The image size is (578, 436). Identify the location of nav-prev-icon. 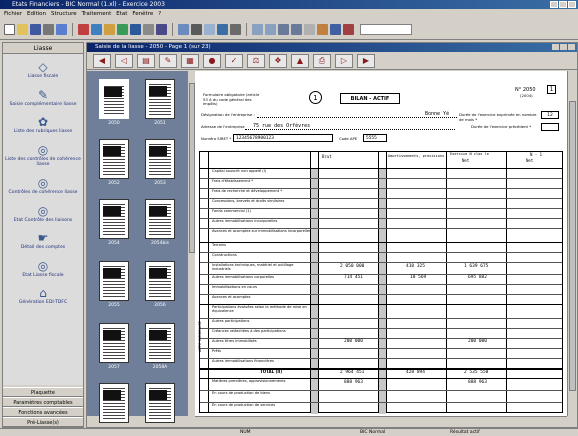
(283, 29).